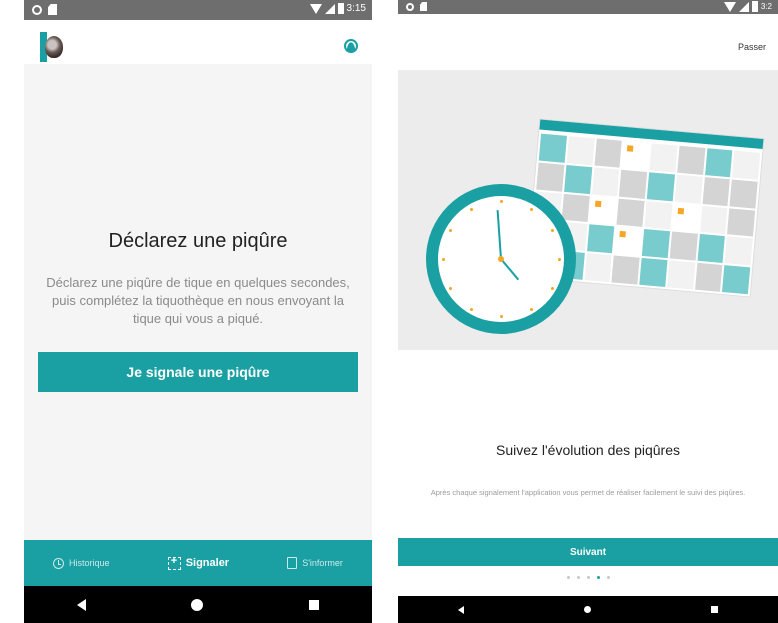  I want to click on nav-item-report: Signaler, so click(198, 562).